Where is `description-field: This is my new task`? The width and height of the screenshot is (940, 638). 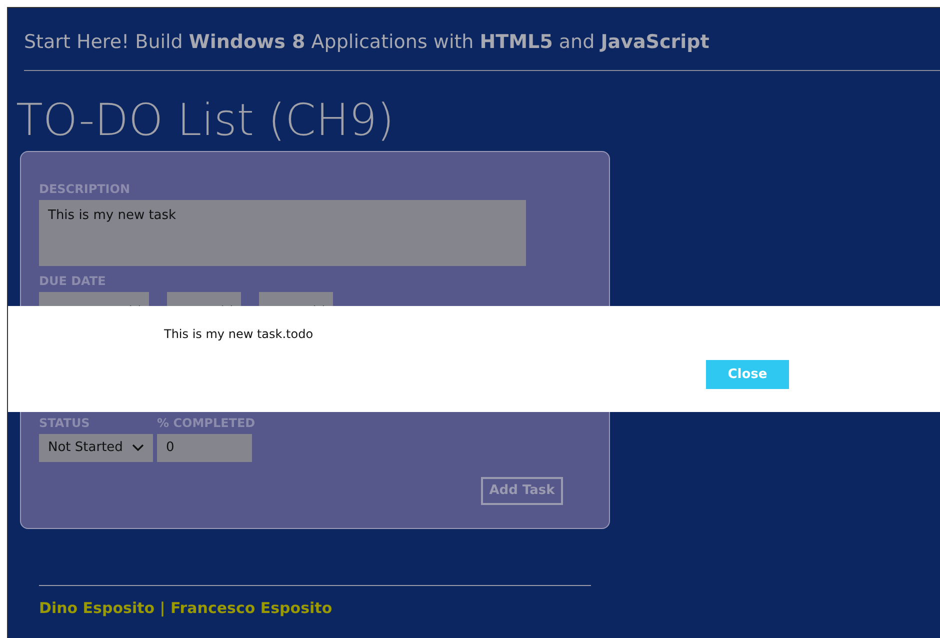 description-field: This is my new task is located at coordinates (282, 233).